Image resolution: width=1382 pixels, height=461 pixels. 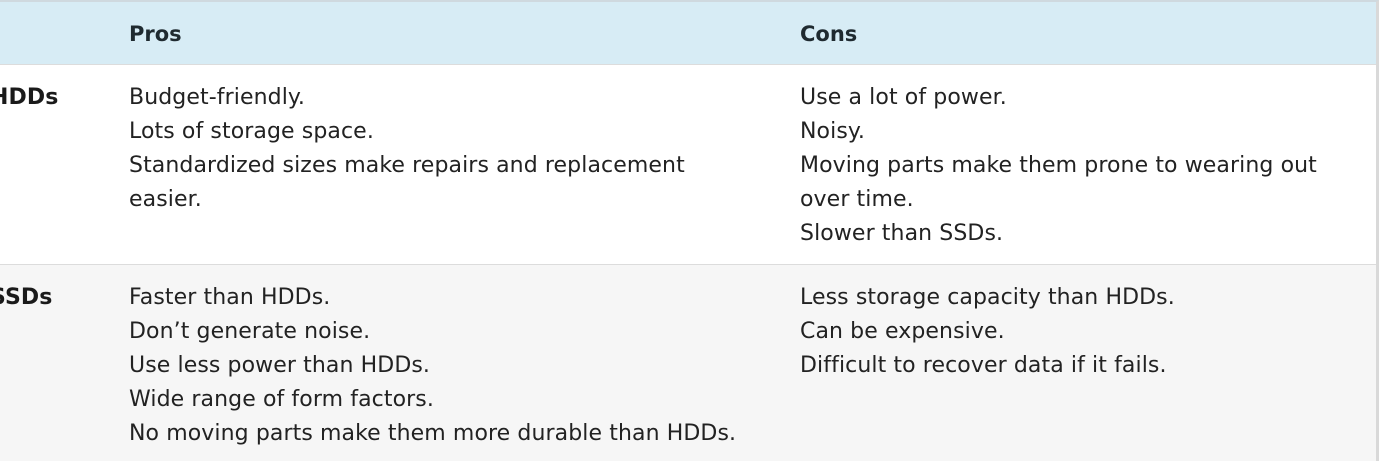 What do you see at coordinates (902, 331) in the screenshot?
I see `list-item: Can be expensive.` at bounding box center [902, 331].